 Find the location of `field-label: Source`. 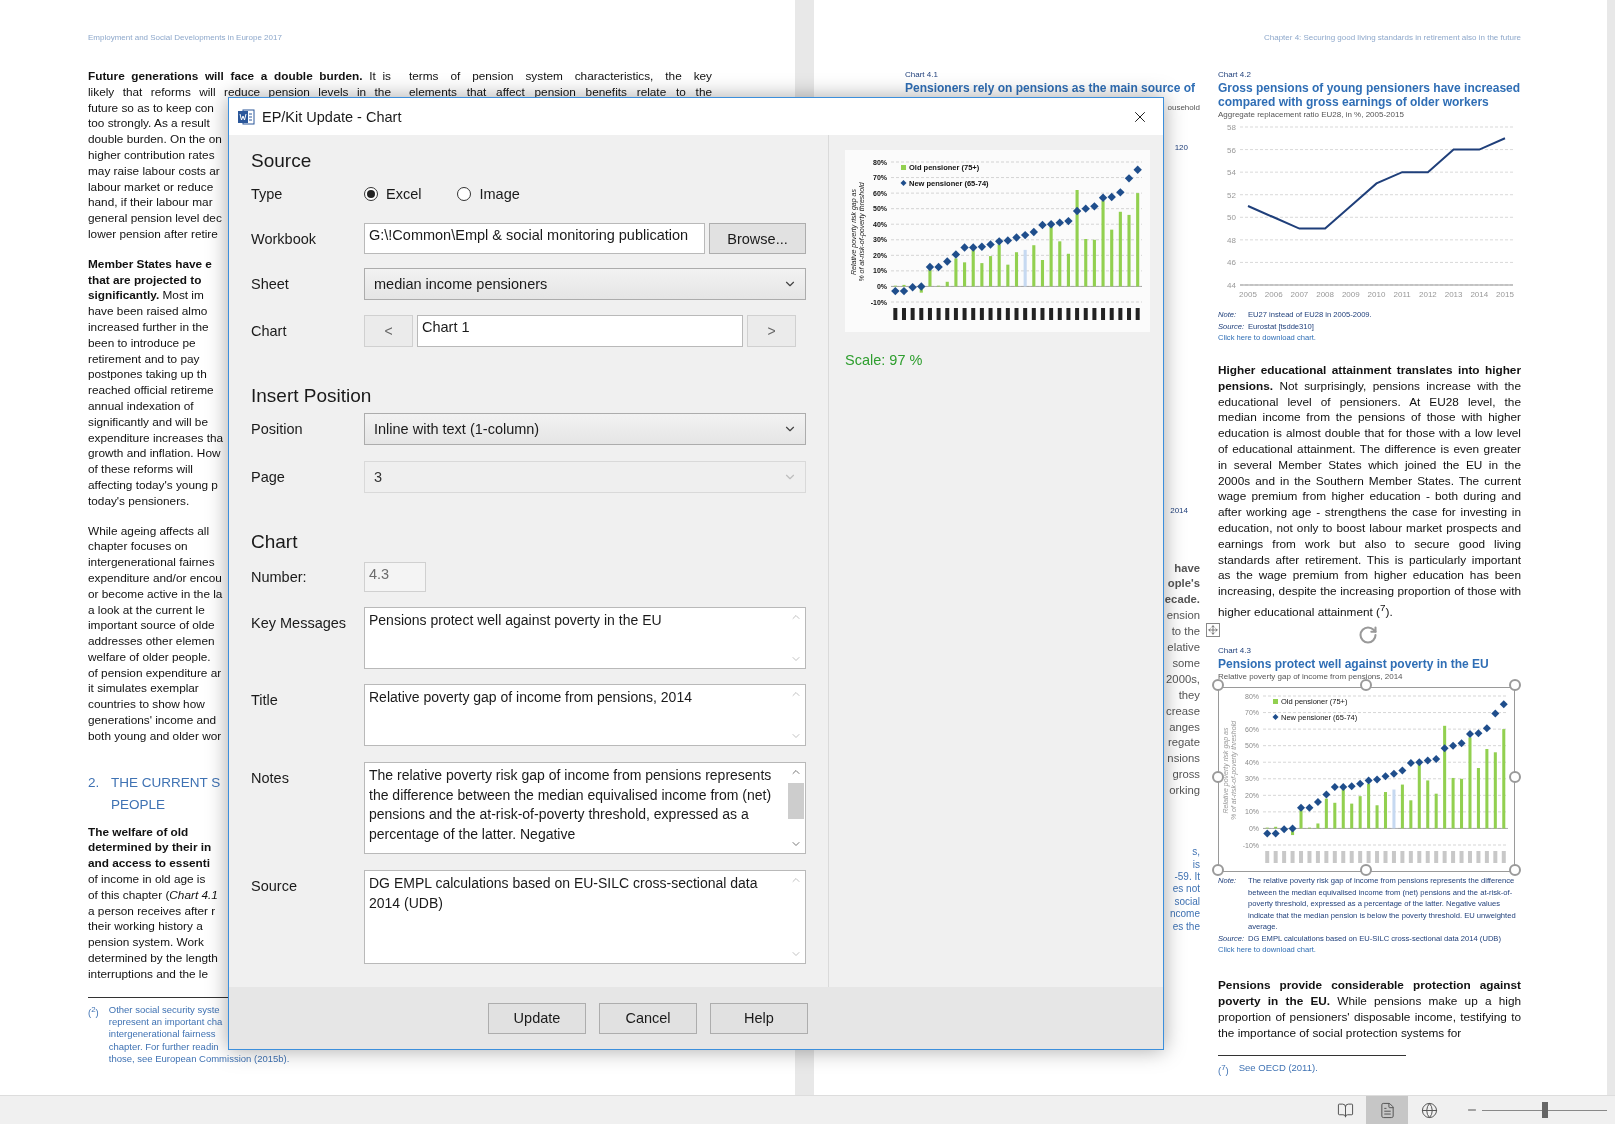

field-label: Source is located at coordinates (274, 885).